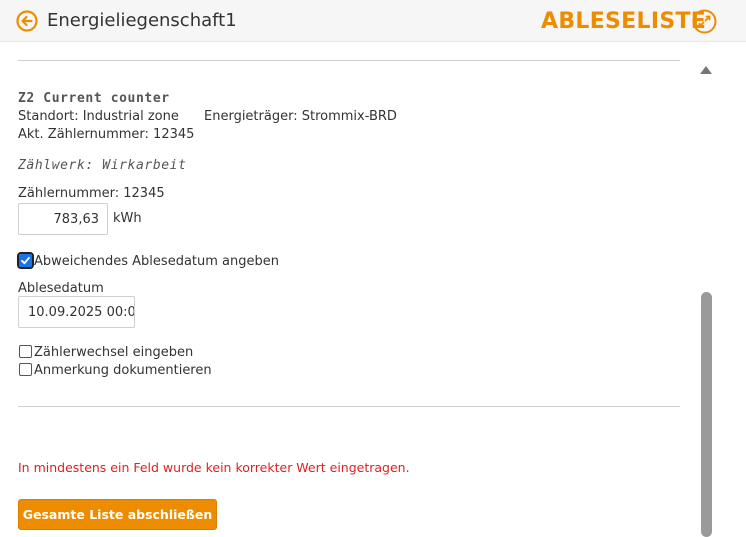 This screenshot has height=537, width=746. What do you see at coordinates (123, 370) in the screenshot?
I see `note-label: Anmerkung dokumentieren` at bounding box center [123, 370].